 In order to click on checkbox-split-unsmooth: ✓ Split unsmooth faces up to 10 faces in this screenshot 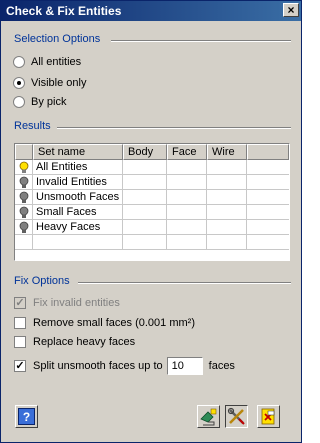, I will do `click(124, 366)`.